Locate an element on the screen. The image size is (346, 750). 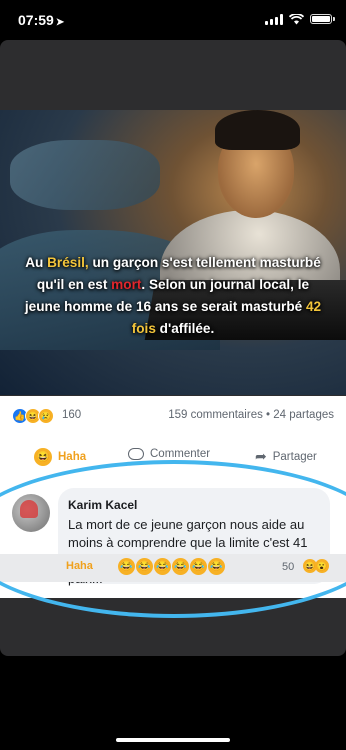
comment-reactions-bar: Haha 😂 😂 😂 😂 😂 😂 50 😆 😮 is located at coordinates (173, 568).